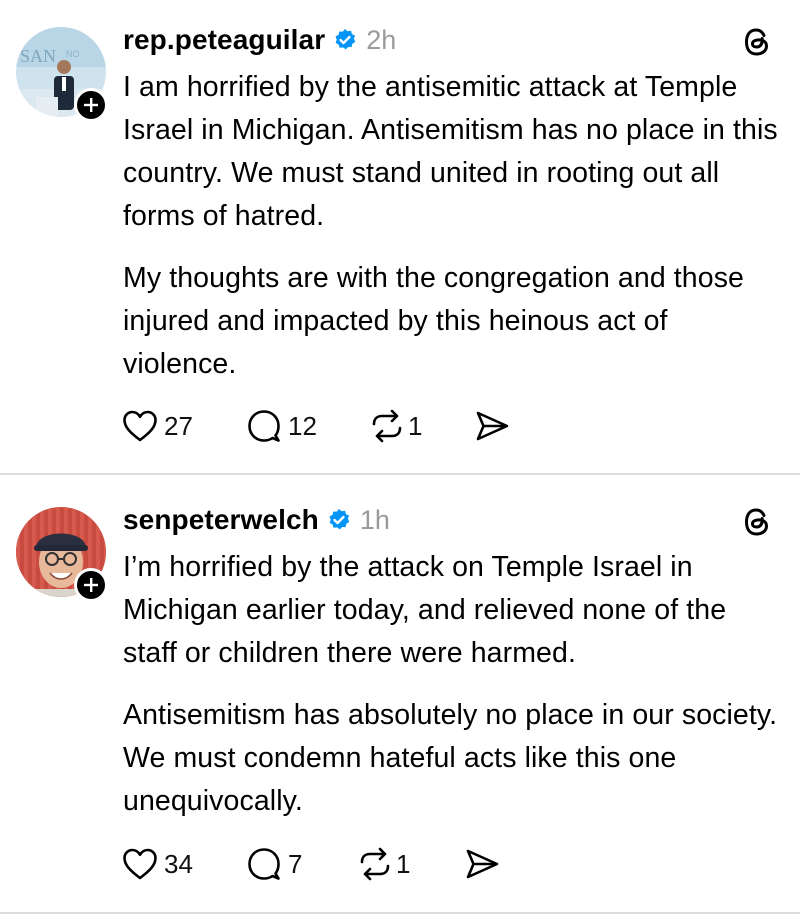 The height and width of the screenshot is (919, 800). Describe the element at coordinates (73, 54) in the screenshot. I see `svg-text: NO` at that location.